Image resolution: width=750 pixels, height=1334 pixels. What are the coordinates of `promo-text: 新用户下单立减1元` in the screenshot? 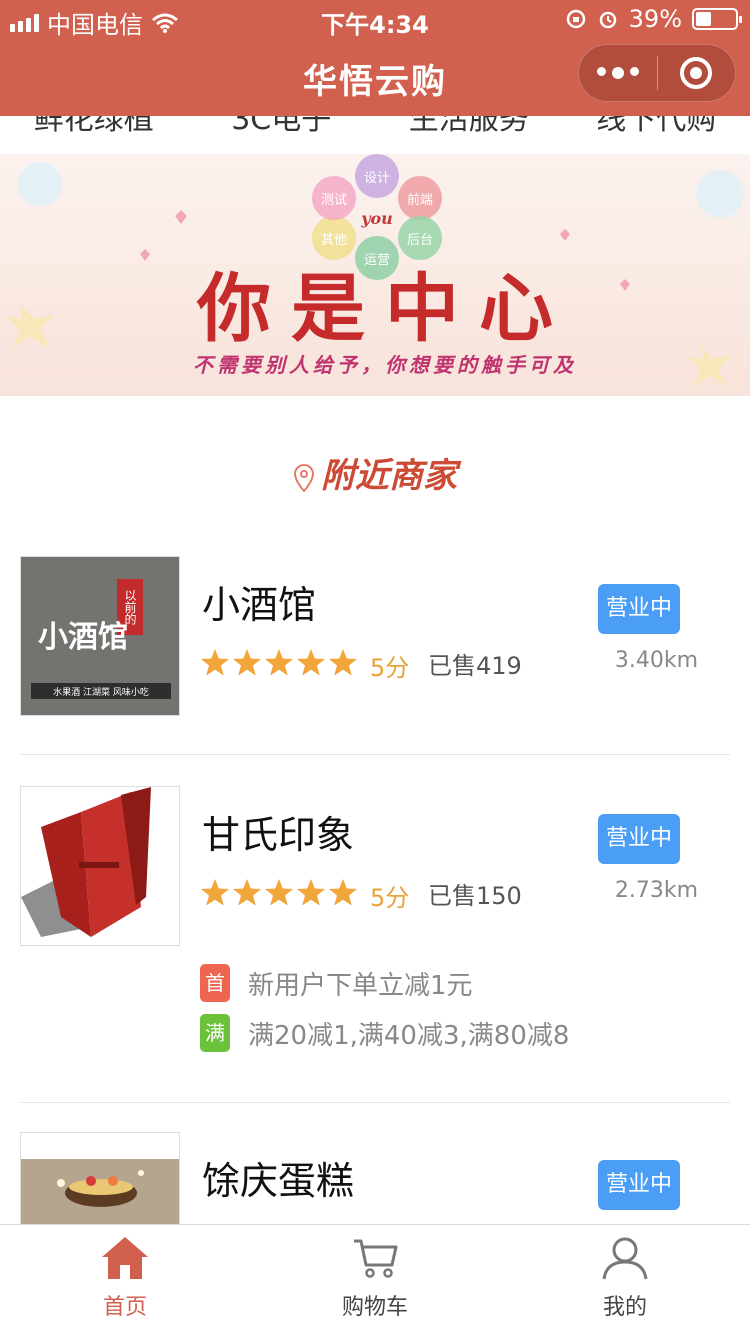 It's located at (360, 985).